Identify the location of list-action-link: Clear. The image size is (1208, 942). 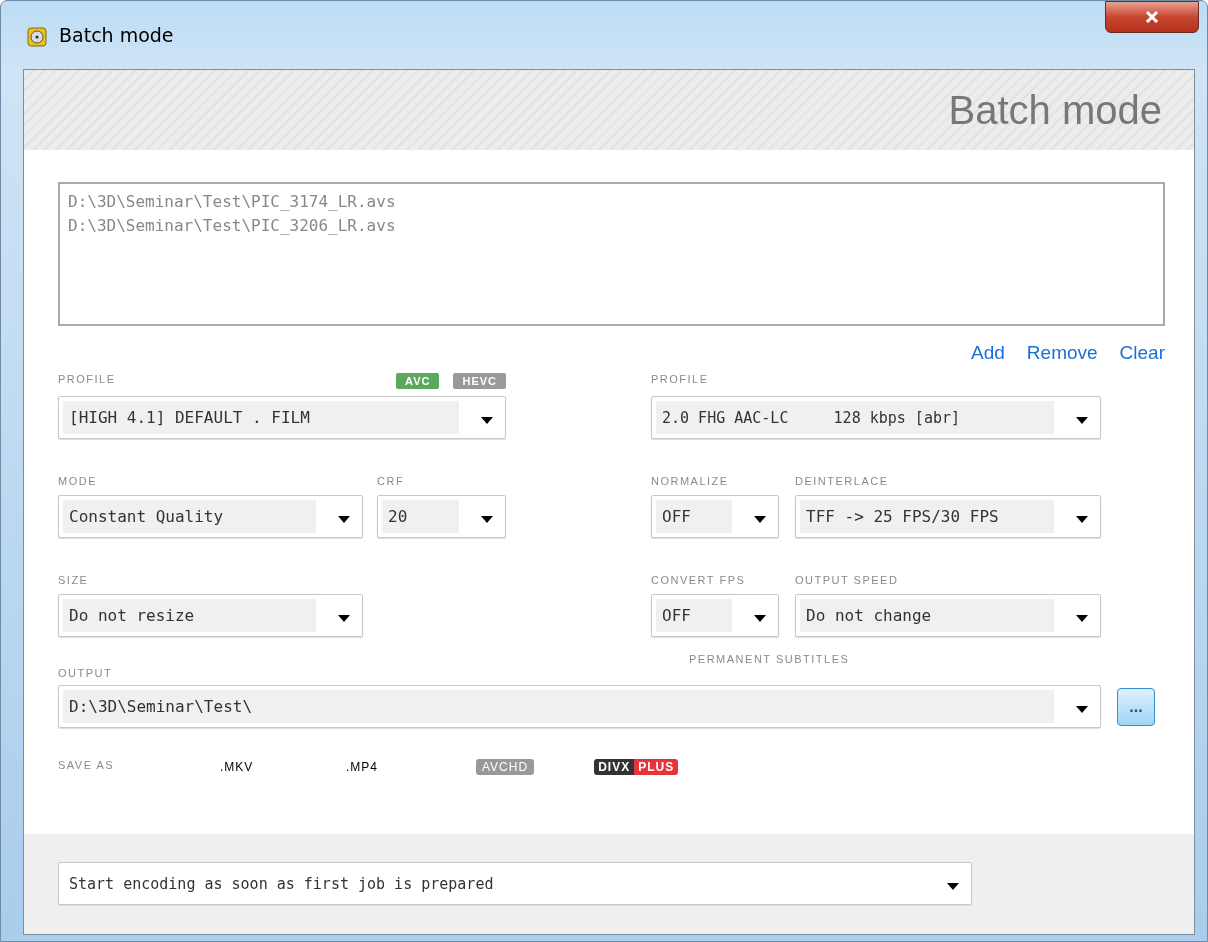
(1142, 354).